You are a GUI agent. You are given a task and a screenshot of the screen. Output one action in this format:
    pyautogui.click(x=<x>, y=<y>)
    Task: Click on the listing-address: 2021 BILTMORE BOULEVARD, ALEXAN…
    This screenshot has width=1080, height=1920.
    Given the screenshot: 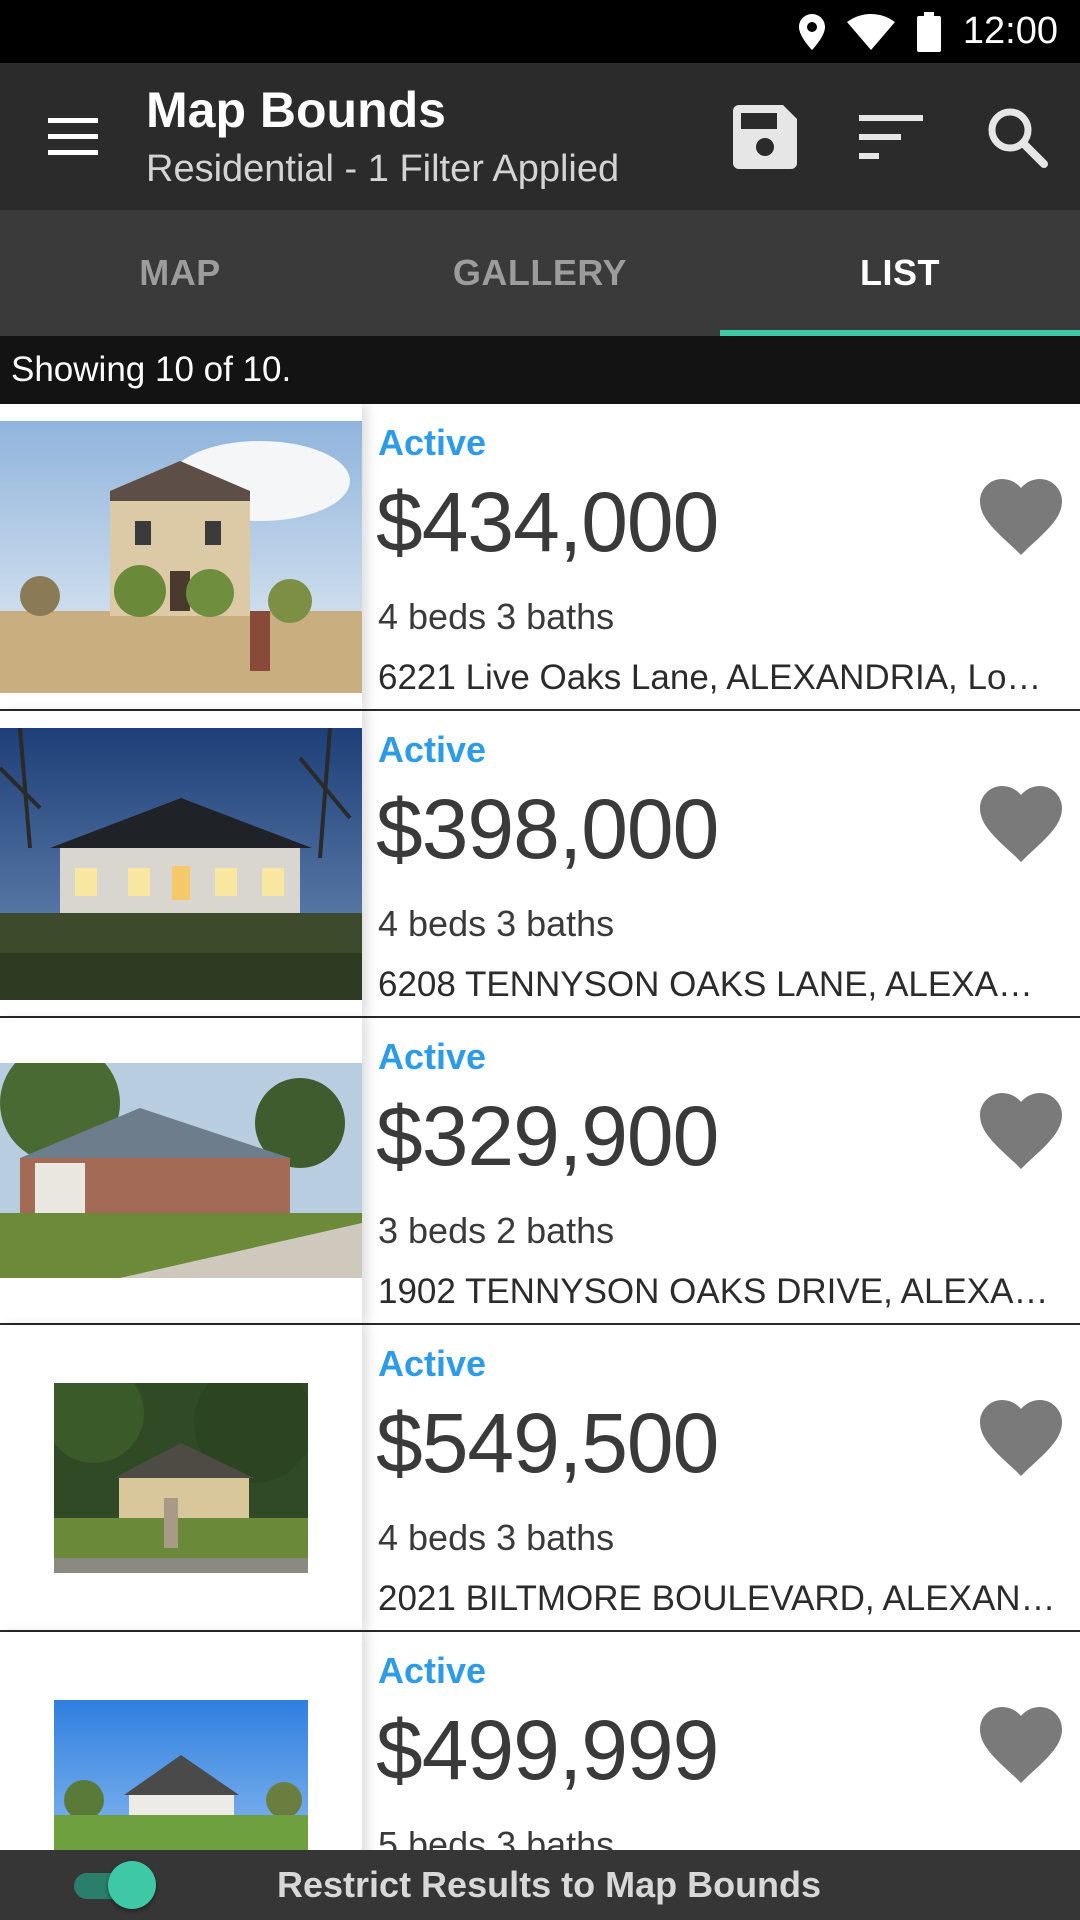 What is the action you would take?
    pyautogui.click(x=717, y=1598)
    